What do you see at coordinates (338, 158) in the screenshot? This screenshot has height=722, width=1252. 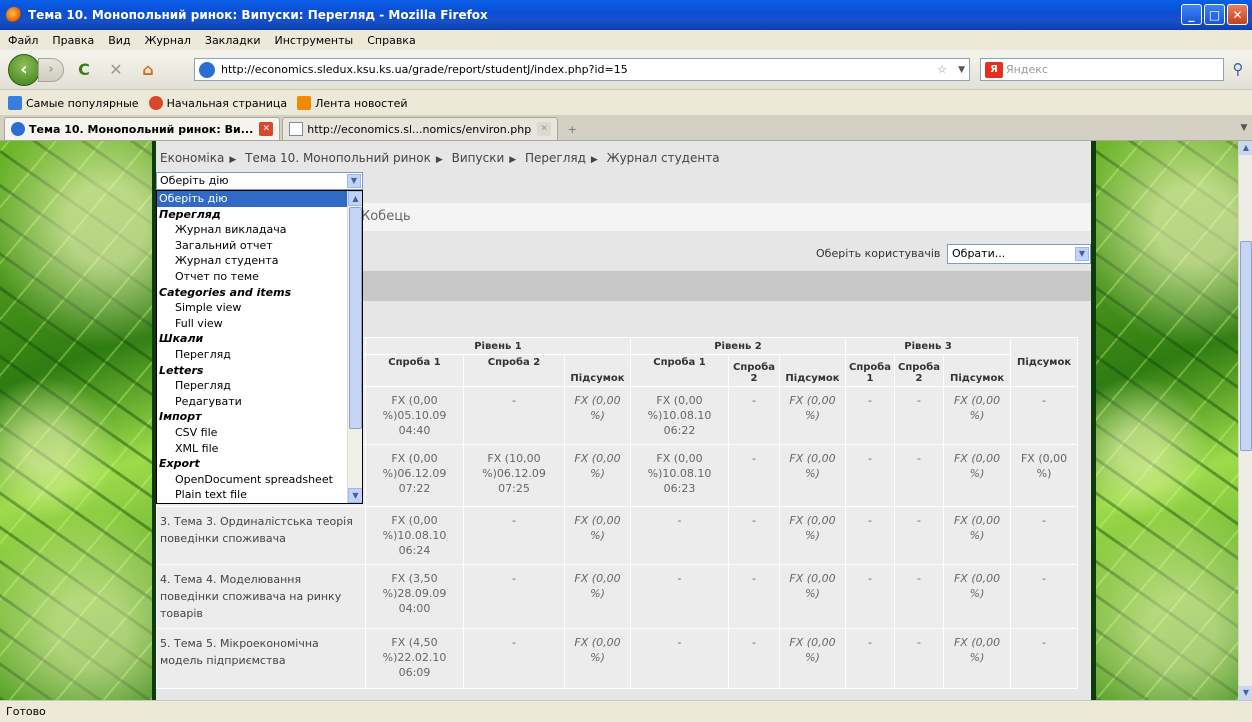 I see `breadcrumb-item: Тема 10. Монопольний ринок` at bounding box center [338, 158].